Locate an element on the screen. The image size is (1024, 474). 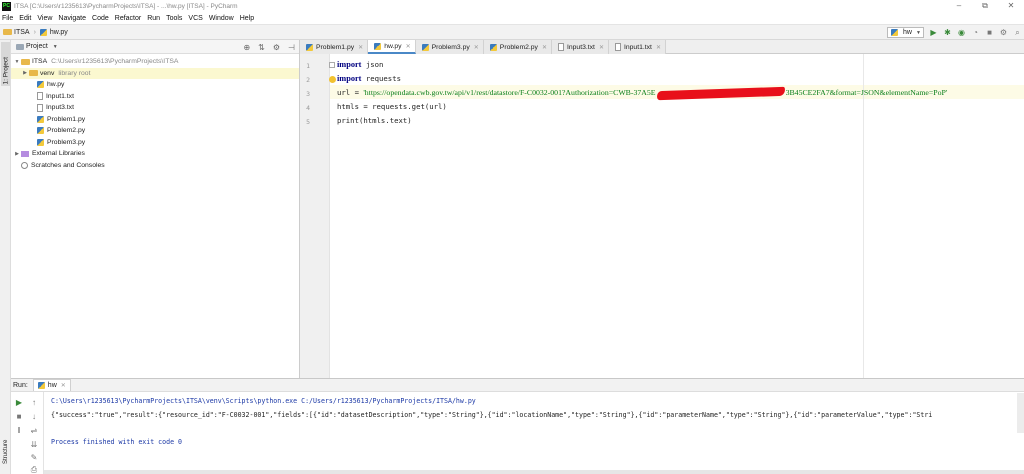
tree-item: Input3.txt is located at coordinates (155, 108).